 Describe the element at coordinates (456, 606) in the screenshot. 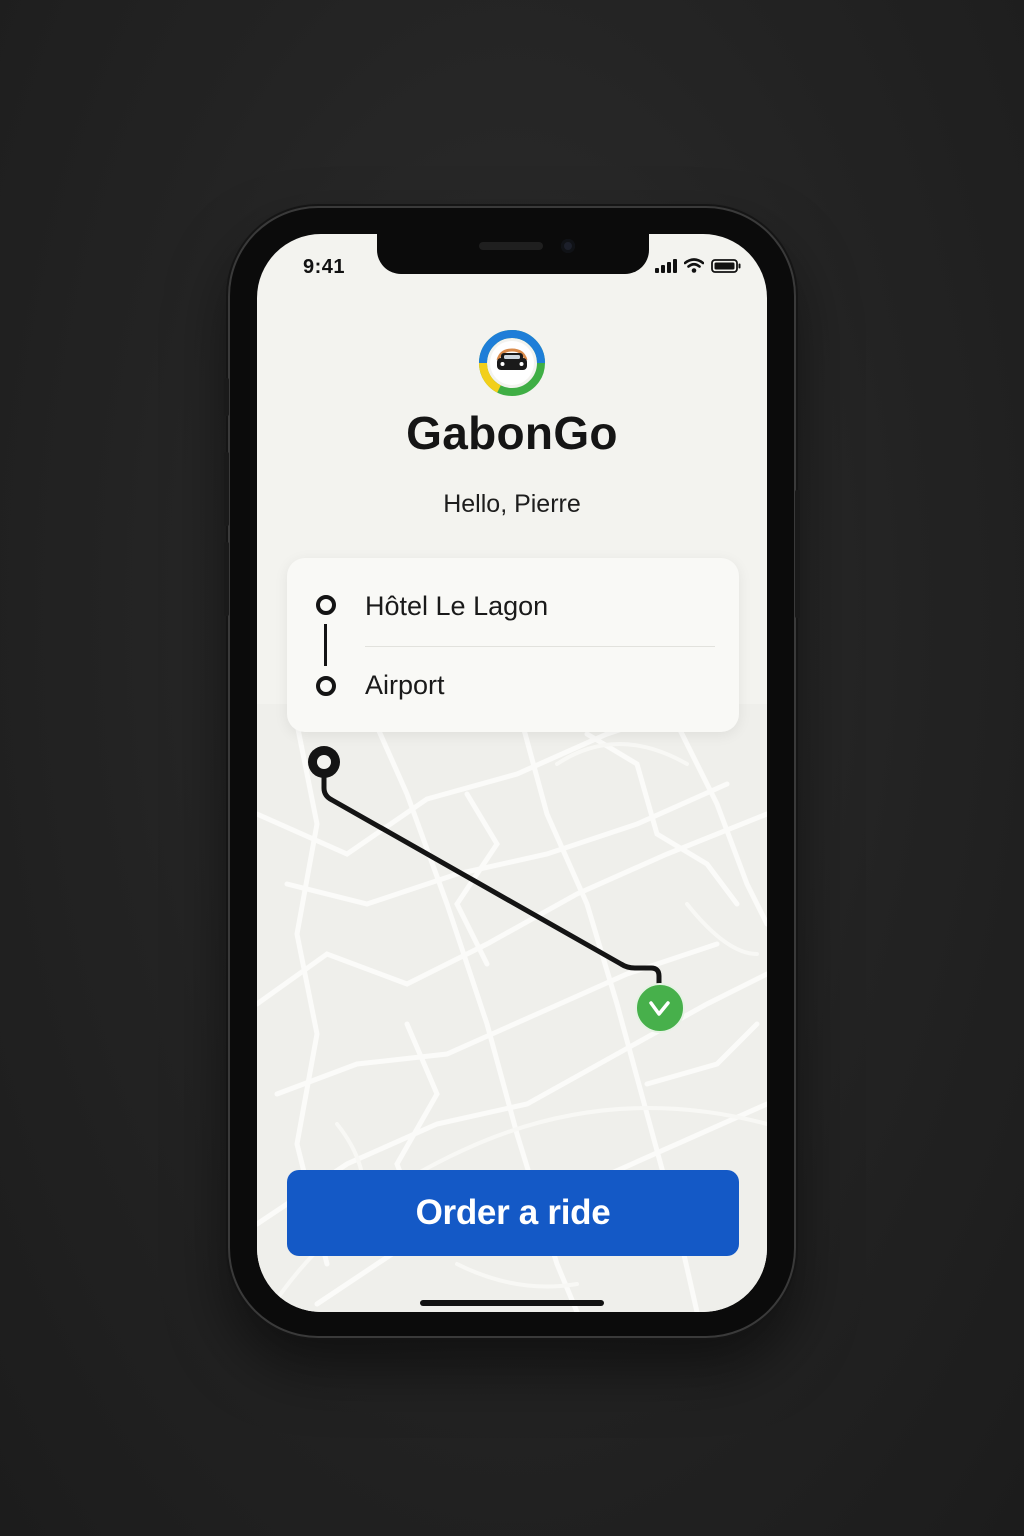

I see `pickup-field: Hôtel Le Lagon` at that location.